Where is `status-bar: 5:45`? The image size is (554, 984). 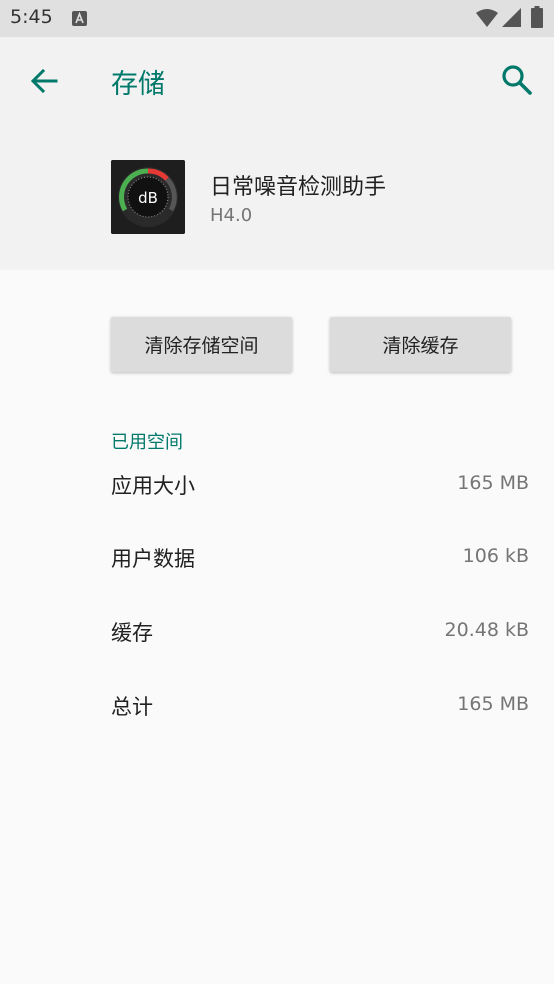 status-bar: 5:45 is located at coordinates (277, 18).